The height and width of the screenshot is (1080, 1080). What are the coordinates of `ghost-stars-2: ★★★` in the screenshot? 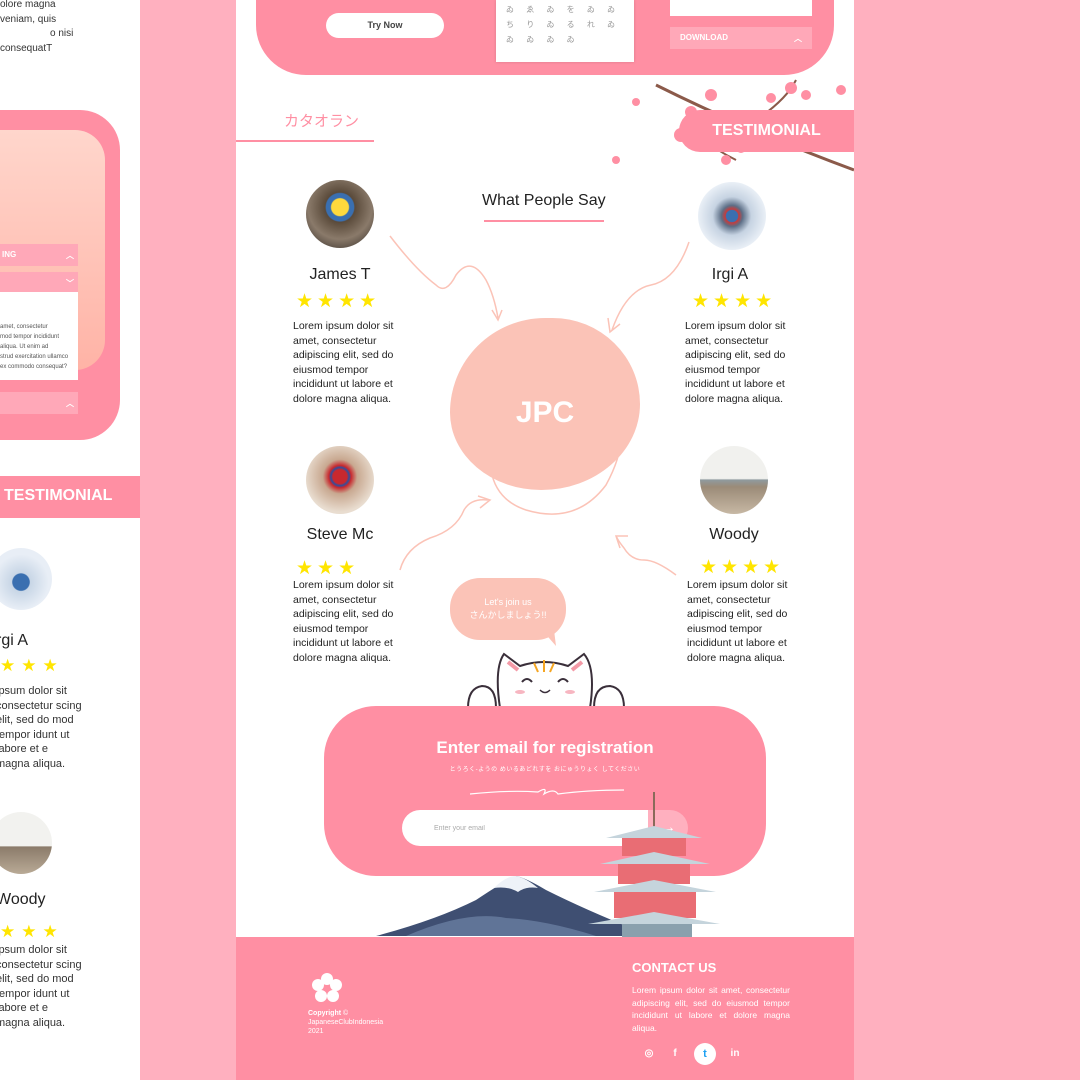 It's located at (32, 931).